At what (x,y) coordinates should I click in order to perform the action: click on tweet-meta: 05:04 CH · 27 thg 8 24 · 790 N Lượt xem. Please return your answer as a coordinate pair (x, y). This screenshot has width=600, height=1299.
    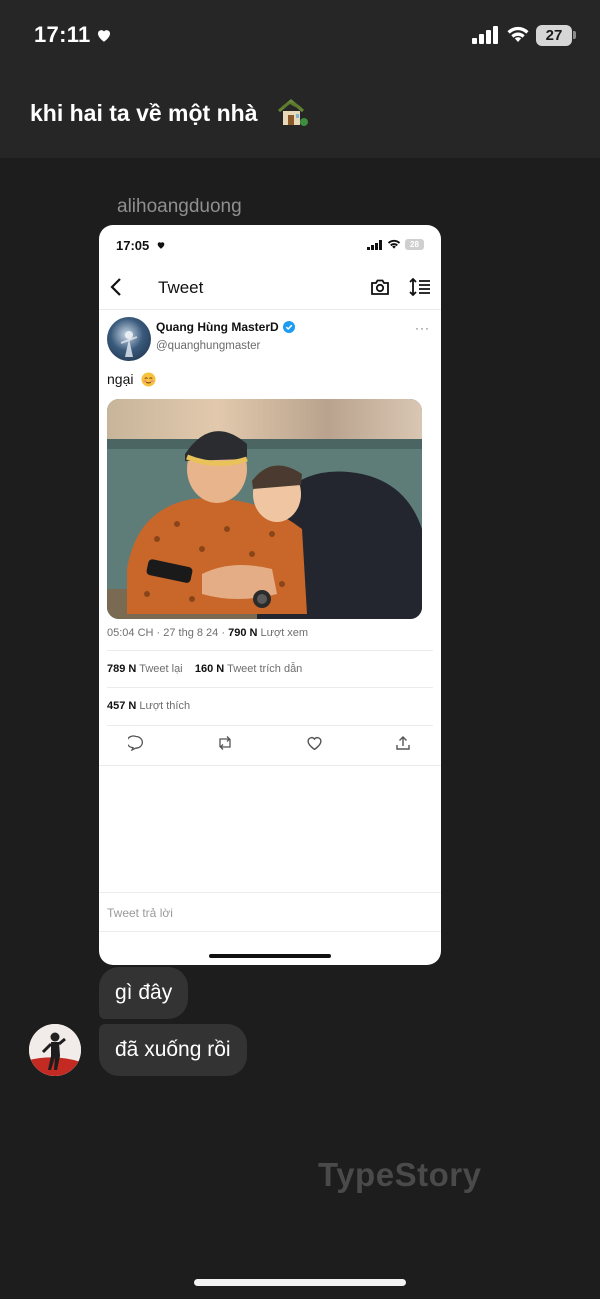
    Looking at the image, I should click on (207, 633).